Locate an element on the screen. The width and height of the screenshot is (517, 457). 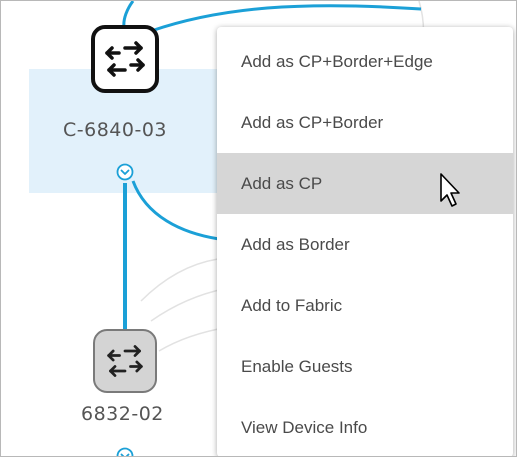
menu-item-add-to-fabric: Add to Fabric is located at coordinates (365, 305).